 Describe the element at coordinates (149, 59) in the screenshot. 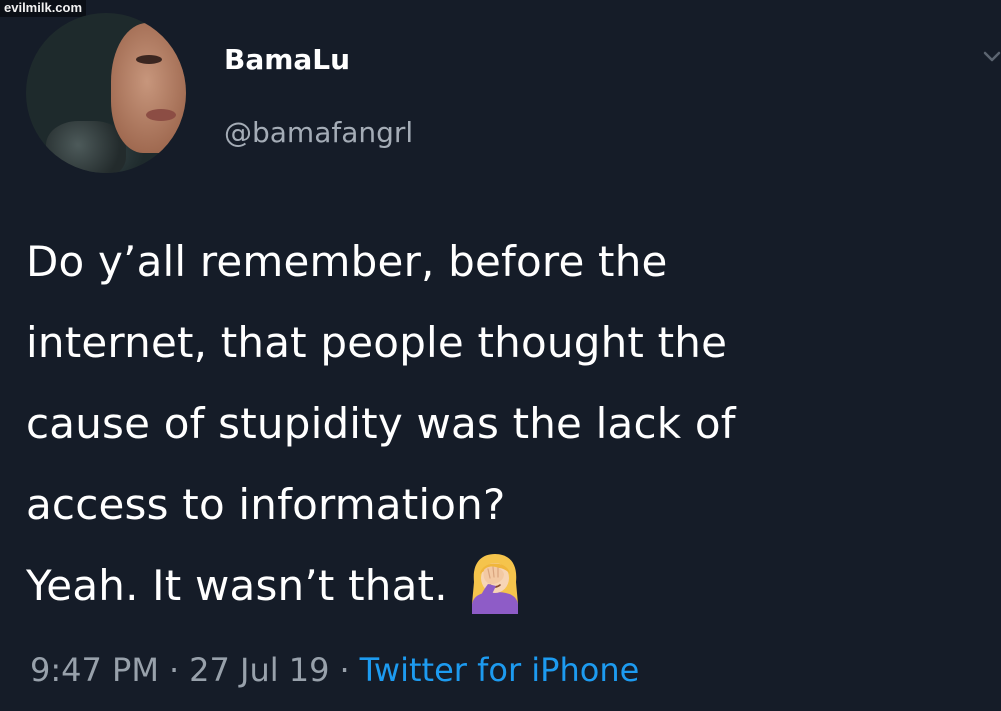

I see `avatar-eye` at that location.